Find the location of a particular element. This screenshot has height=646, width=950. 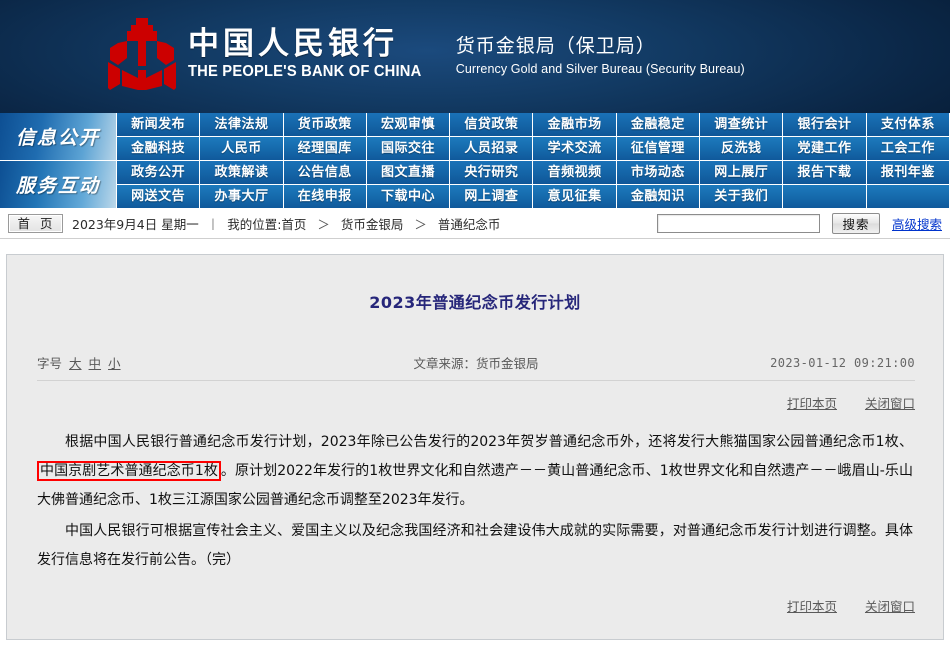

nav-item-tuwenzhibo: 图文直播 is located at coordinates (408, 173).